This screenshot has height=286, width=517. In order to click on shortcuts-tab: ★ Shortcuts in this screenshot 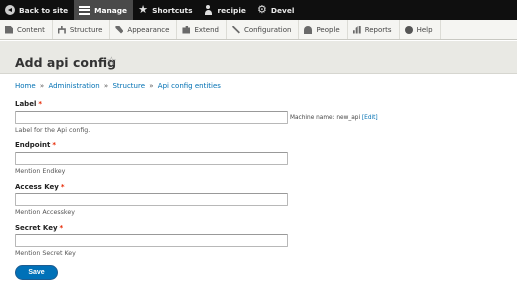, I will do `click(165, 10)`.